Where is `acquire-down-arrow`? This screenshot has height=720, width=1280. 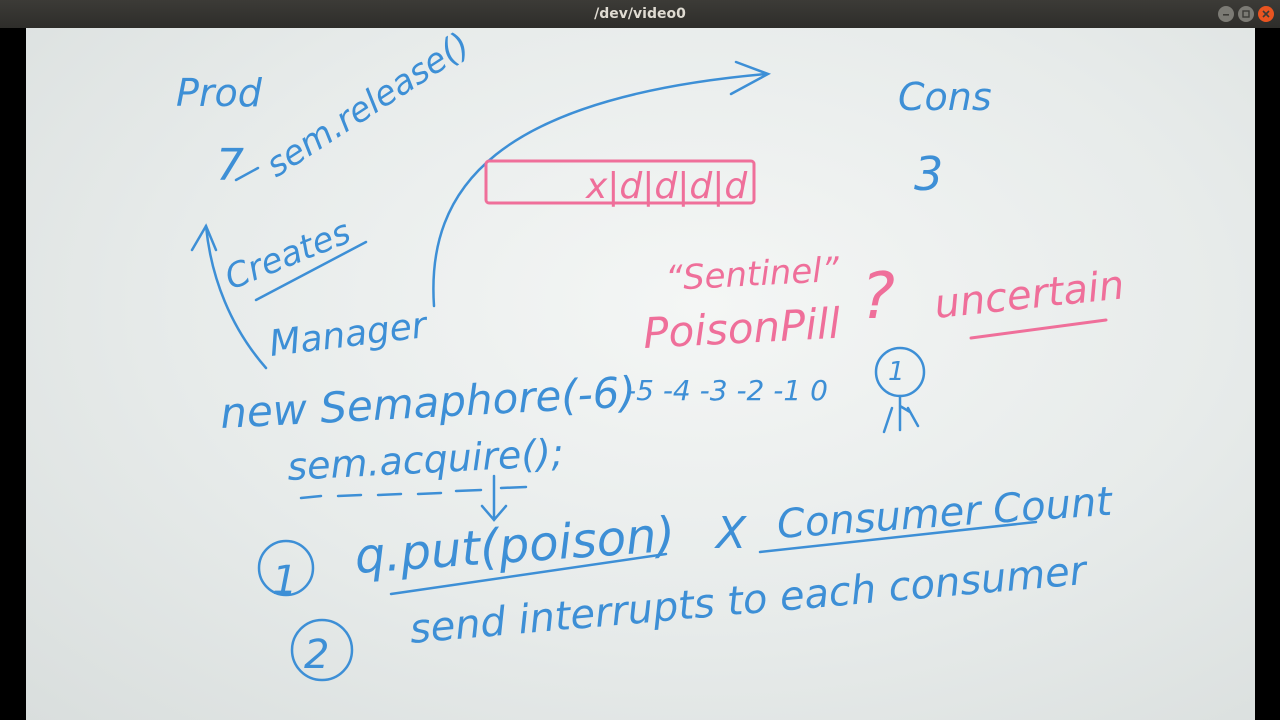
acquire-down-arrow is located at coordinates (494, 498).